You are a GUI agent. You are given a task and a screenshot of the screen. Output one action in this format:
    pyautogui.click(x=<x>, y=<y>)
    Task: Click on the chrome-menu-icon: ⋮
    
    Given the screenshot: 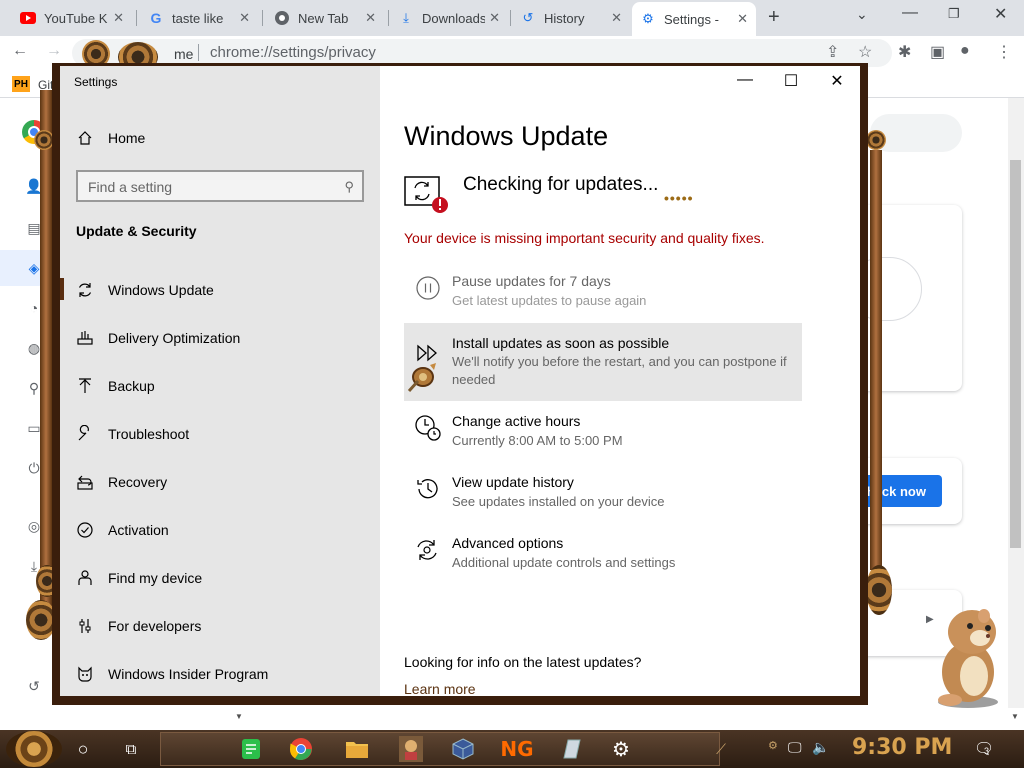 What is the action you would take?
    pyautogui.click(x=1004, y=52)
    